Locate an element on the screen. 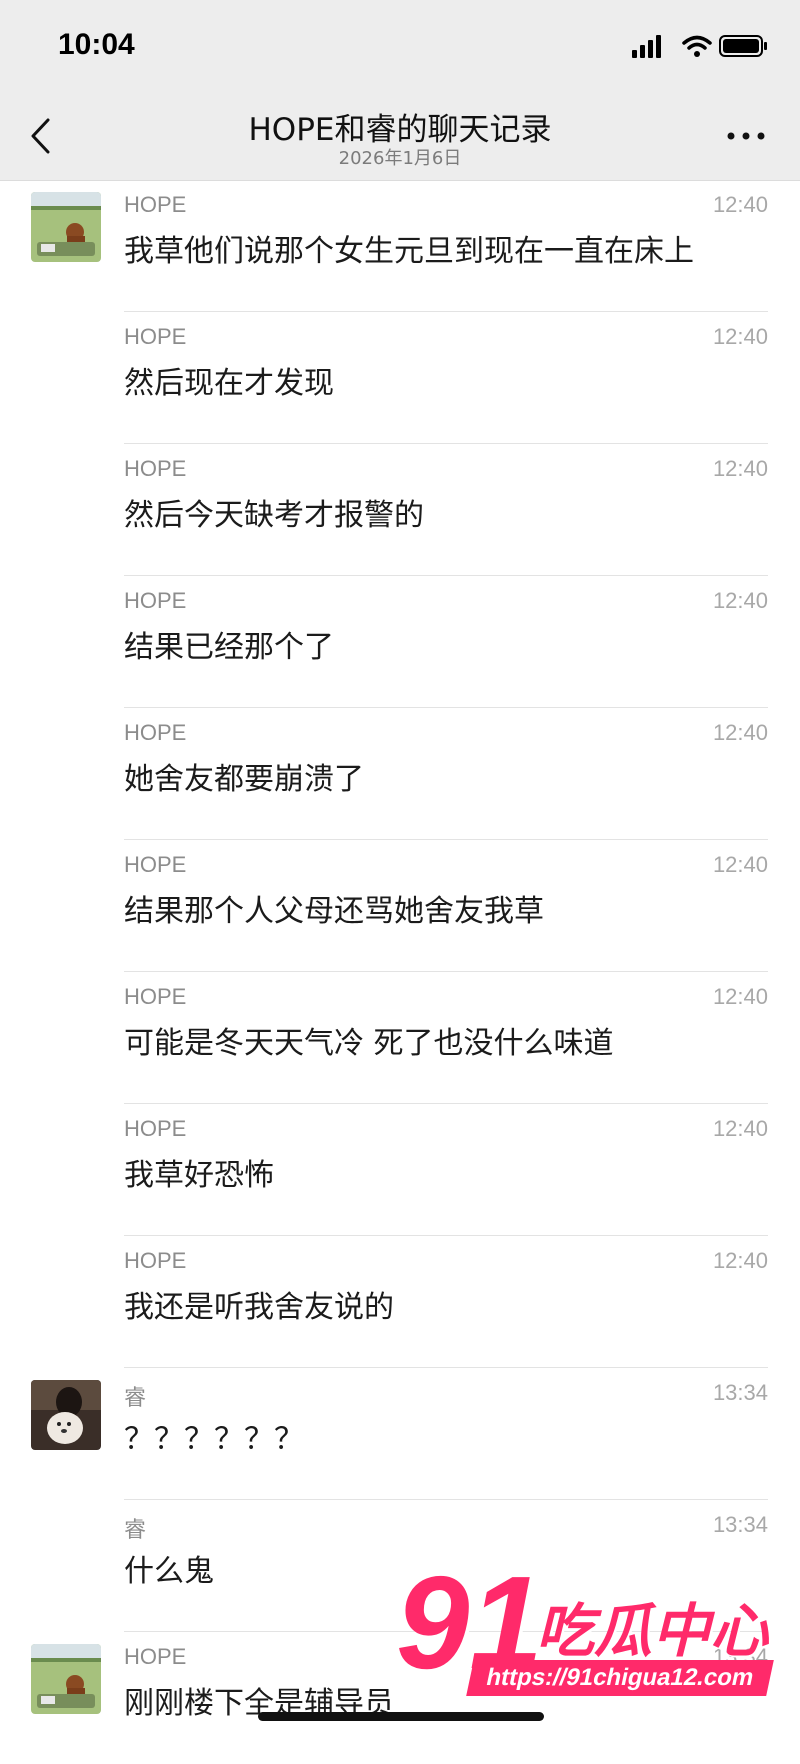  message-text: 结果已经那个了 is located at coordinates (229, 644).